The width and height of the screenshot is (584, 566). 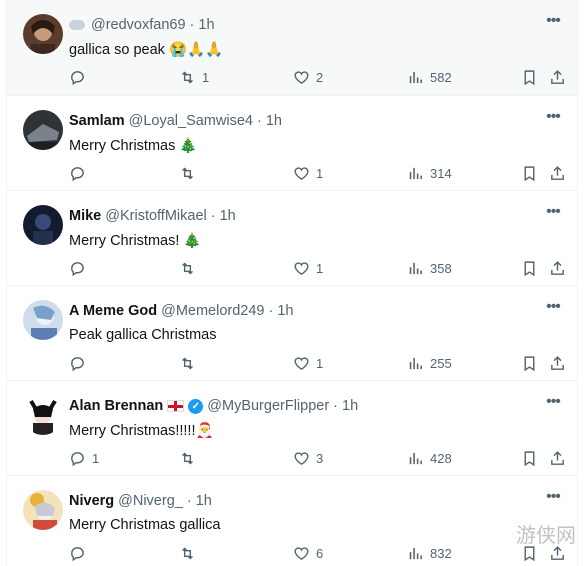 I want to click on user-handle: @KristoffMikael, so click(x=155, y=216).